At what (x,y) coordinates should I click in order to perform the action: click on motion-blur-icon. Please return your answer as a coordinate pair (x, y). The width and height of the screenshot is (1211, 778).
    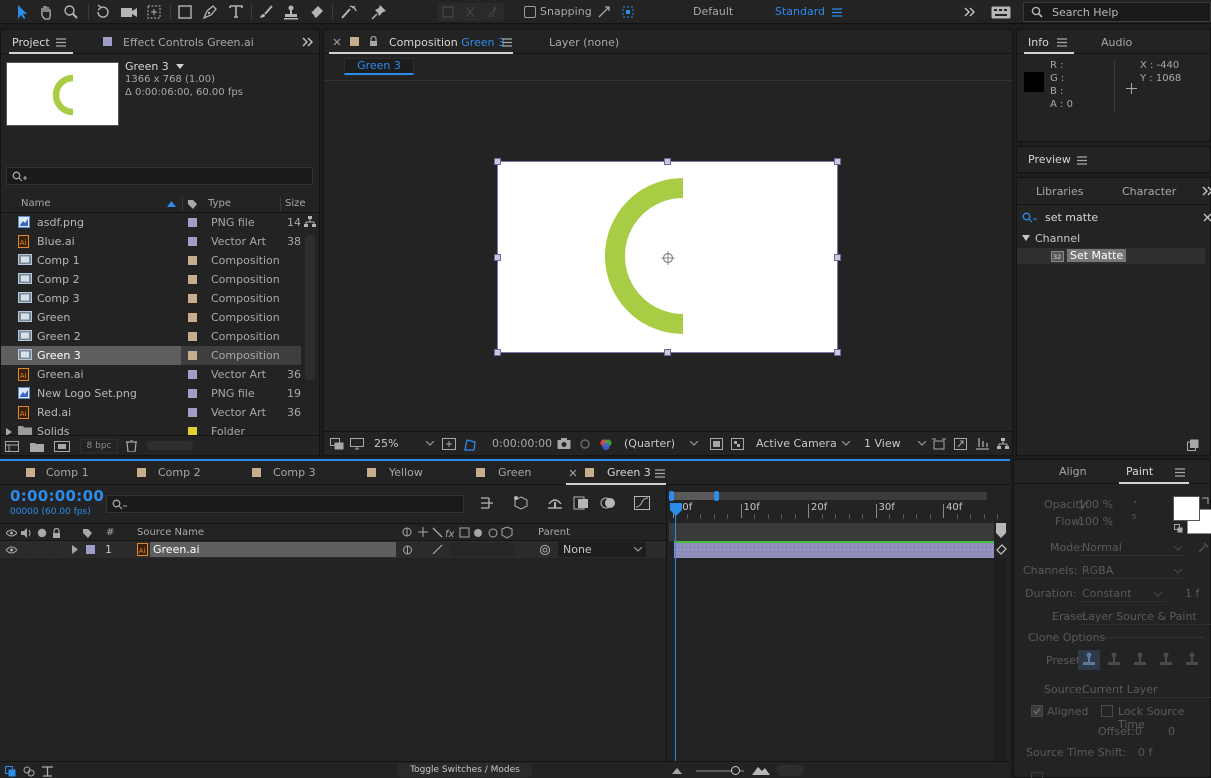
    Looking at the image, I should click on (608, 503).